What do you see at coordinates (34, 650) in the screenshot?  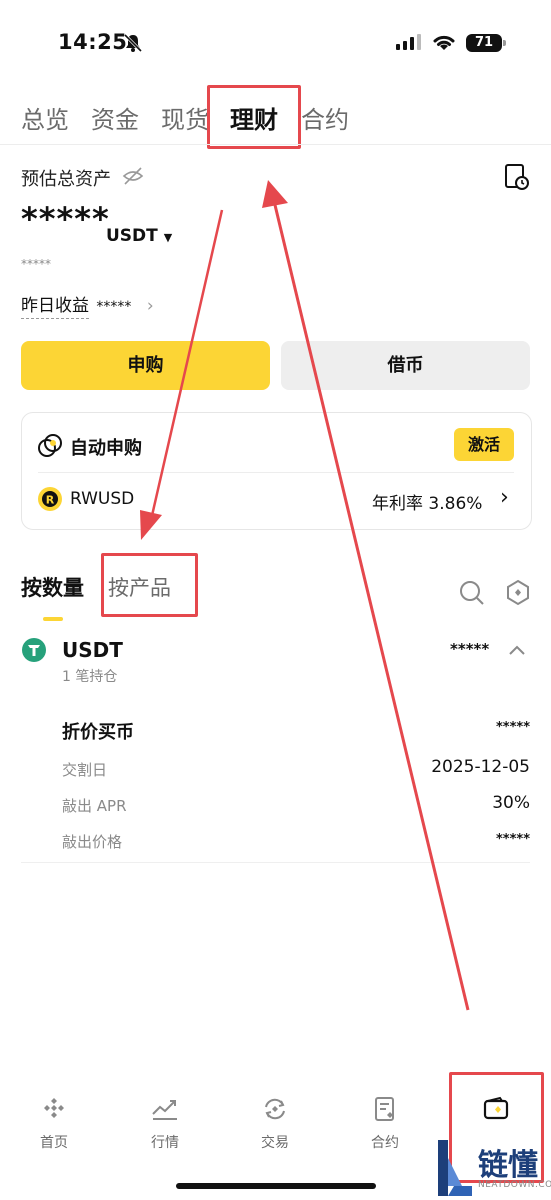 I see `usdt-coin-icon` at bounding box center [34, 650].